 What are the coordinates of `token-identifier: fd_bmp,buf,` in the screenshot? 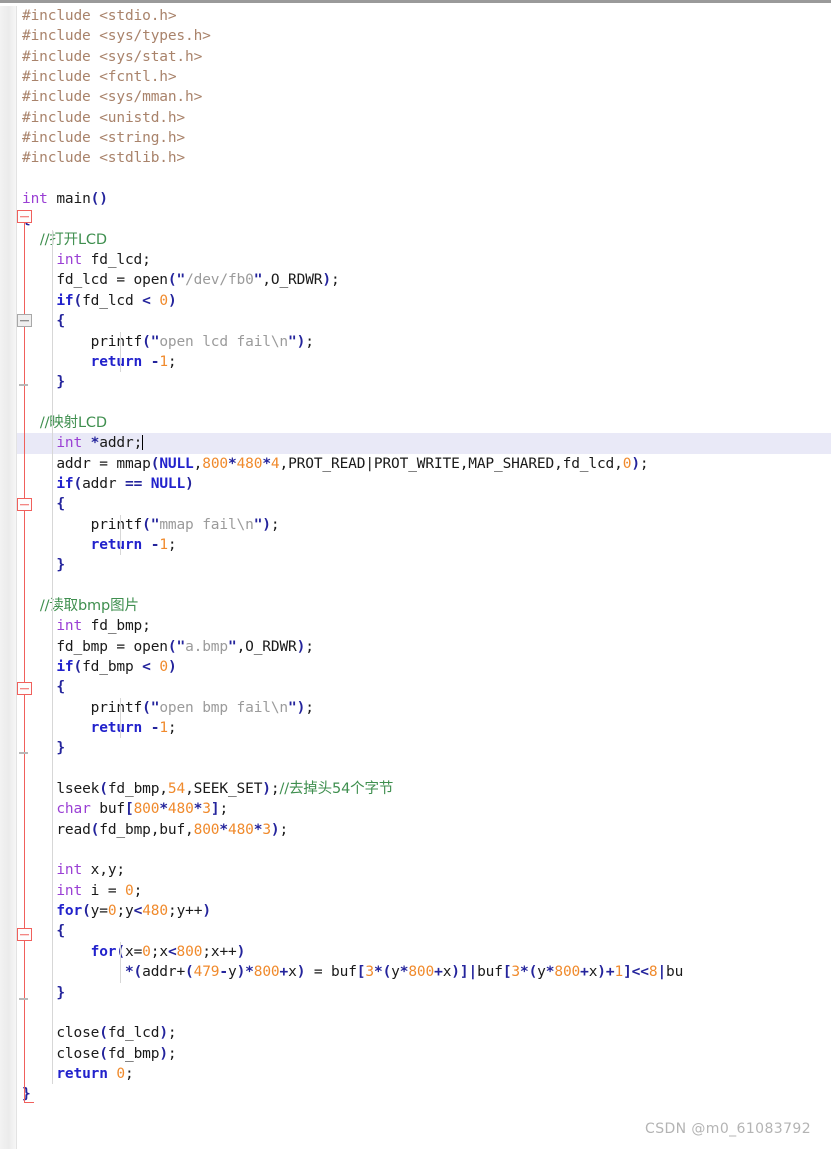 It's located at (146, 829).